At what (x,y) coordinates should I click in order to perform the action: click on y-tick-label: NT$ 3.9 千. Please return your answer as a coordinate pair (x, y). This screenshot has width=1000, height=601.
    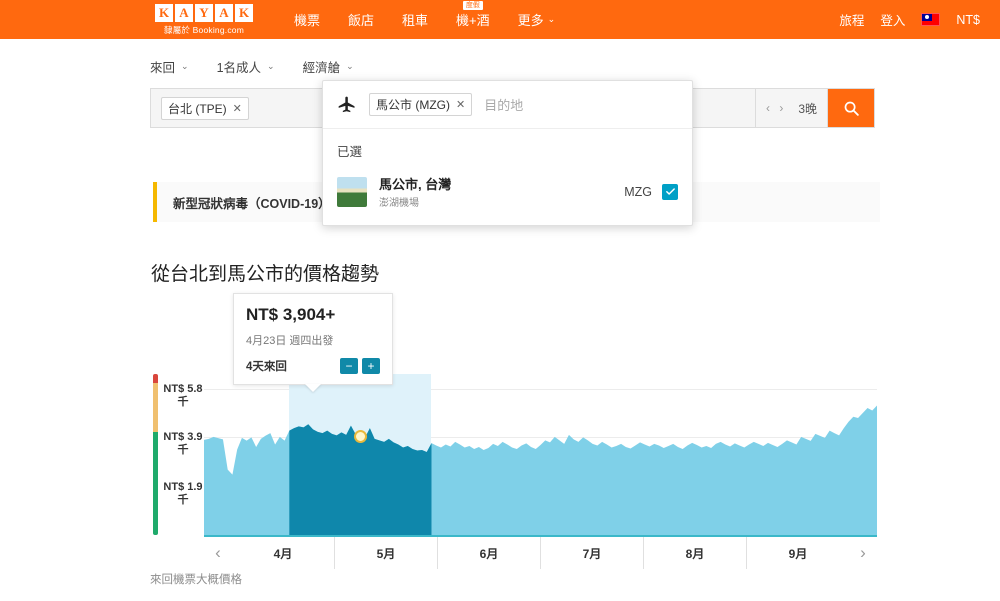
    Looking at the image, I should click on (183, 443).